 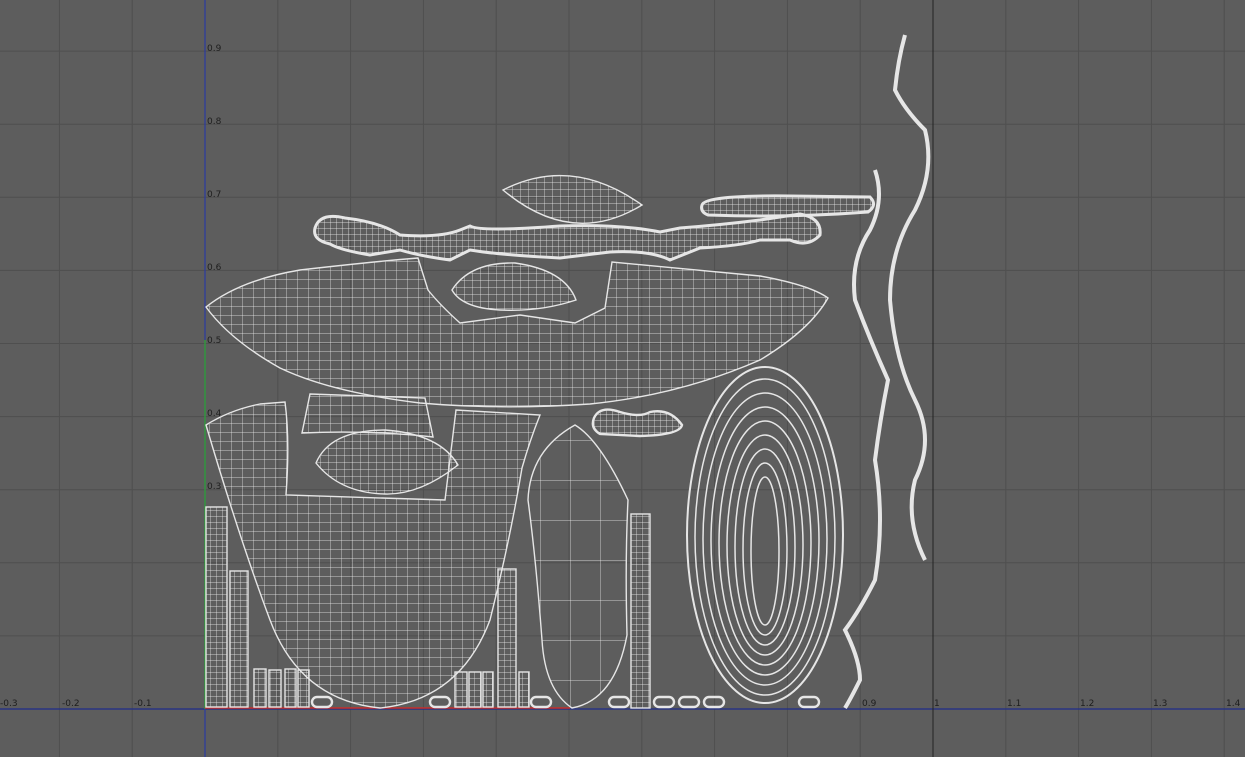 What do you see at coordinates (572, 199) in the screenshot?
I see `uv-shell-top-lens` at bounding box center [572, 199].